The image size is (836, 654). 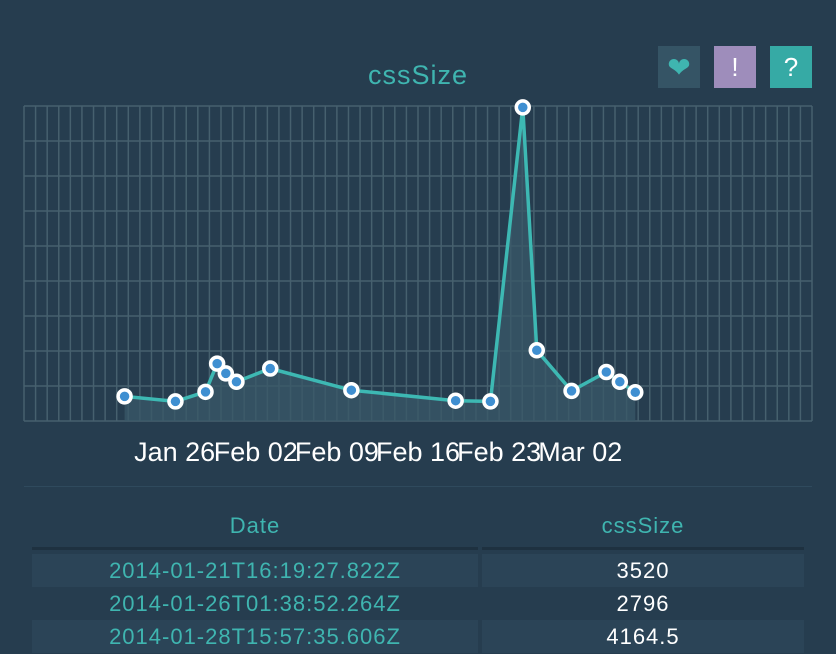 I want to click on column-header-csssize: cssSize, so click(x=643, y=527).